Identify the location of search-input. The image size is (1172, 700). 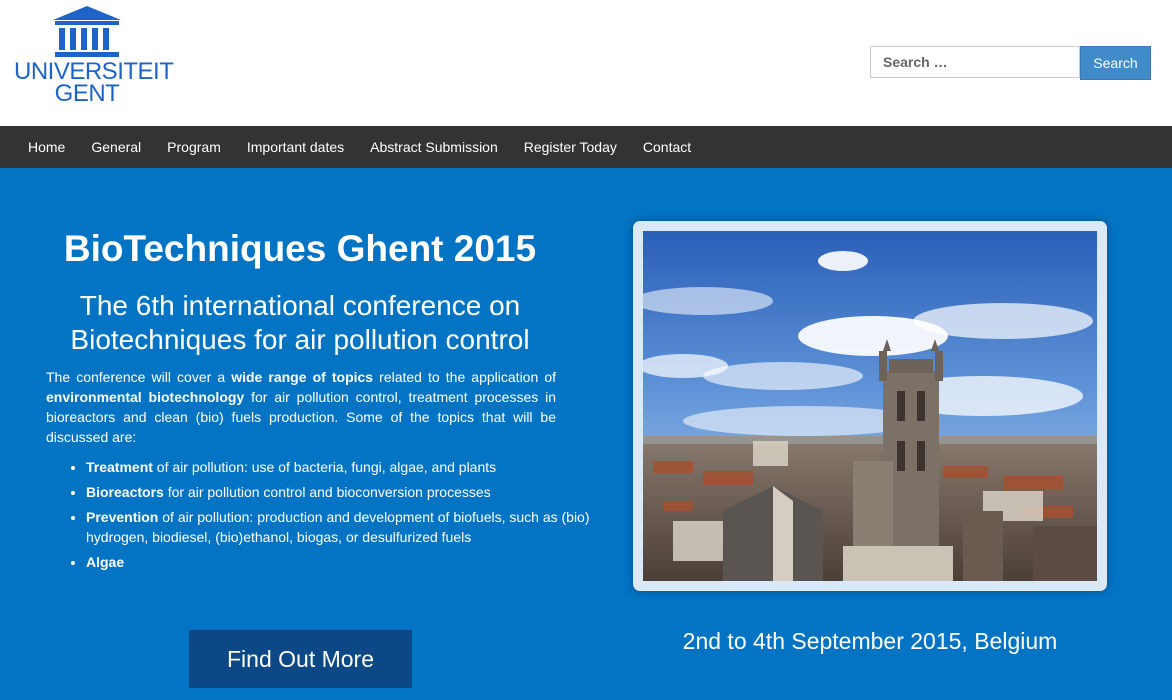
(975, 62).